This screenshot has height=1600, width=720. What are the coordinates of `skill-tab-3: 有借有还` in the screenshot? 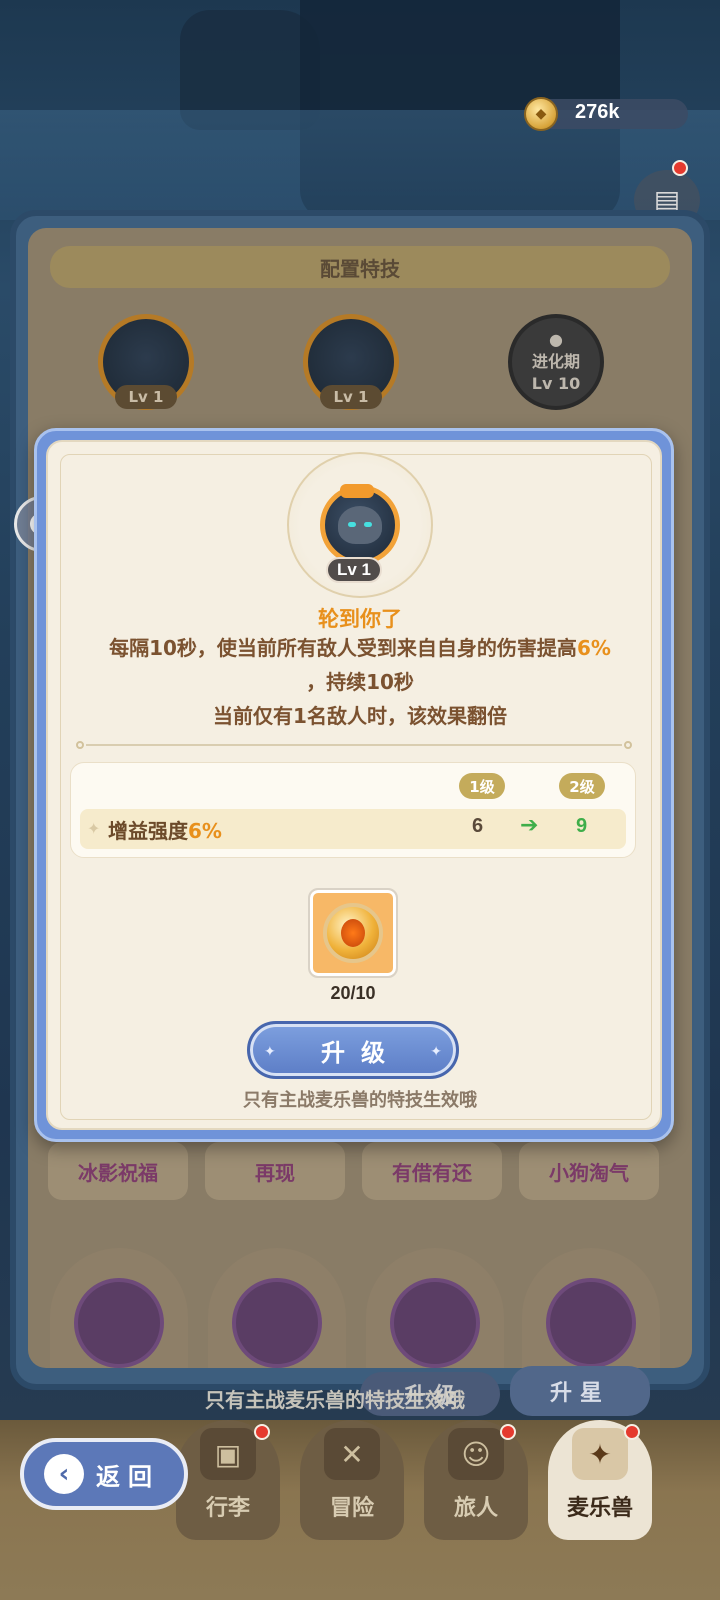 It's located at (432, 1171).